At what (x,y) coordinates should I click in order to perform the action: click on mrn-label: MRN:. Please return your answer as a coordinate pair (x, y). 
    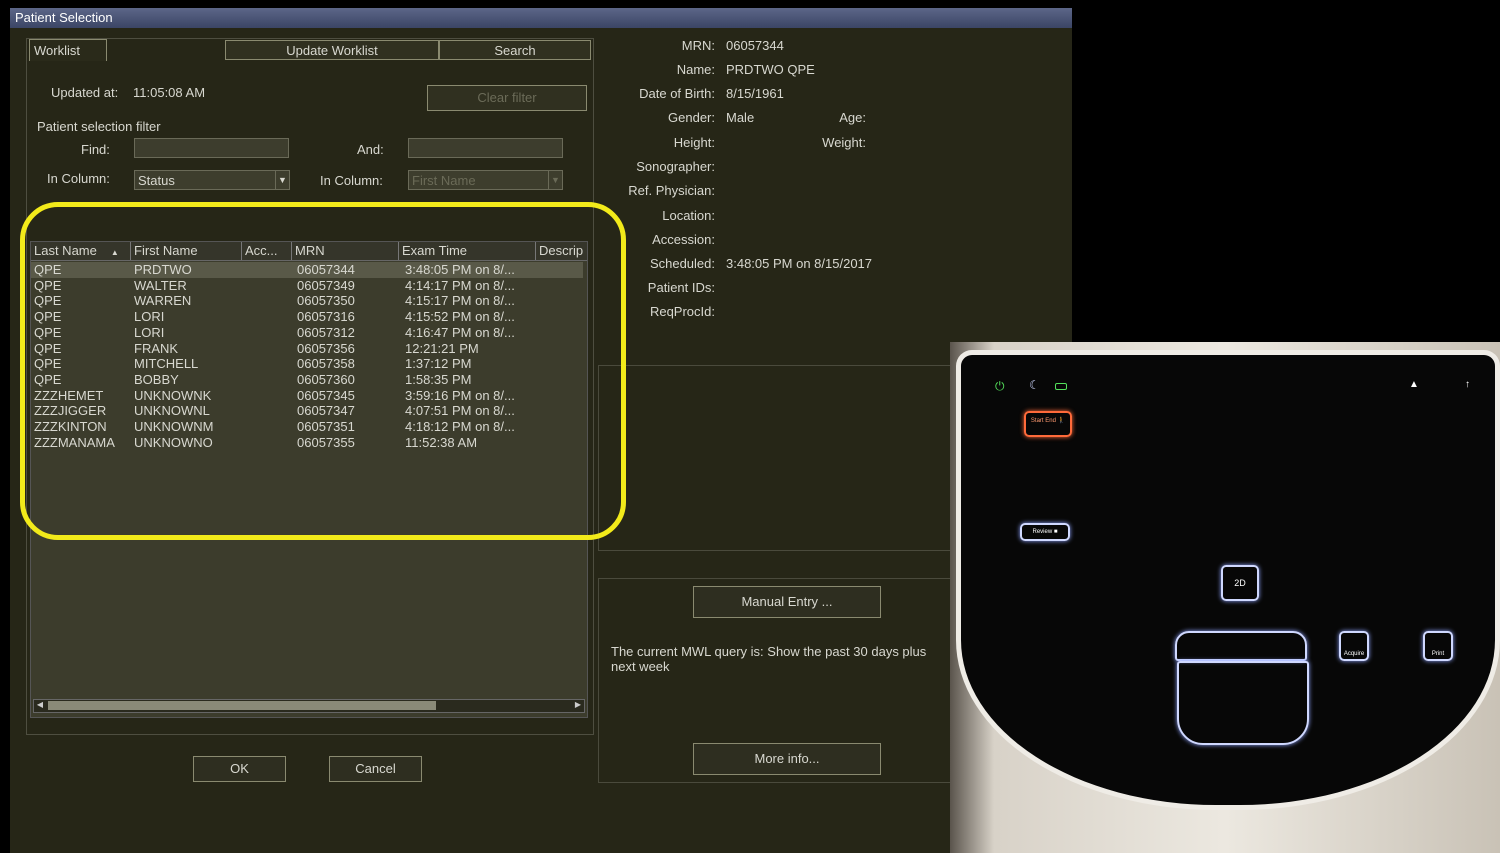
    Looking at the image, I should click on (698, 45).